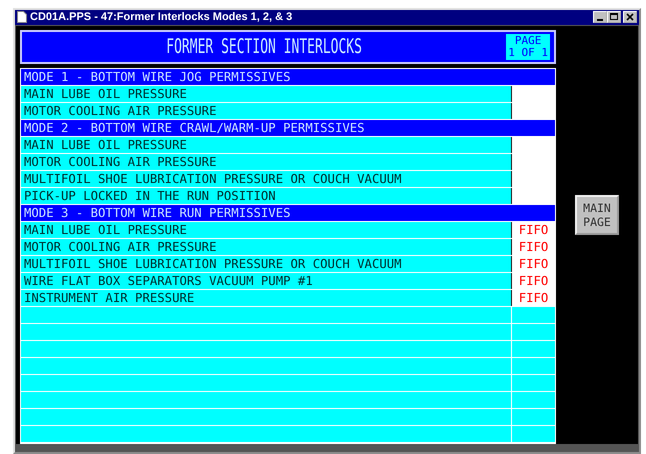 This screenshot has width=646, height=454. Describe the element at coordinates (150, 196) in the screenshot. I see `interlock-label: PICK-UP LOCKED IN THE RUN POSITION` at that location.